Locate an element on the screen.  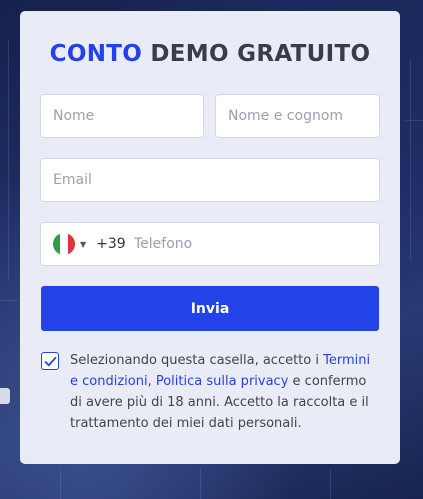
phone-field: ▼ +39 is located at coordinates (210, 244).